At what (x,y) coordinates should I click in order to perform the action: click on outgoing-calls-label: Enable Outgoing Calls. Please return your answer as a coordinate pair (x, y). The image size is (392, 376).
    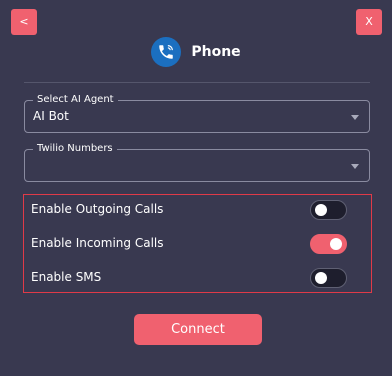
    Looking at the image, I should click on (97, 209).